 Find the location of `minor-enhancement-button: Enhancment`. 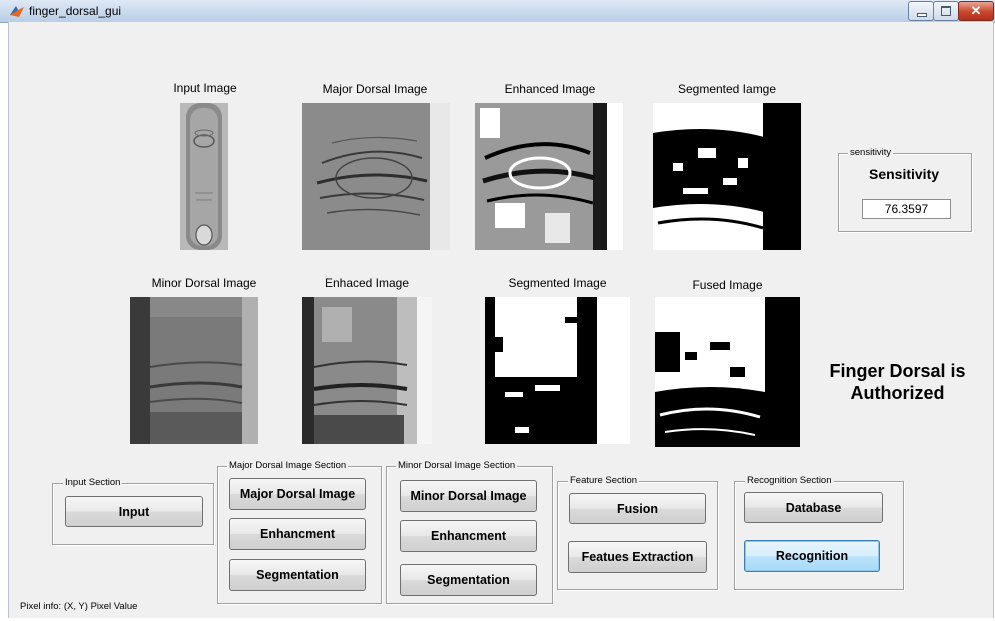

minor-enhancement-button: Enhancment is located at coordinates (468, 536).